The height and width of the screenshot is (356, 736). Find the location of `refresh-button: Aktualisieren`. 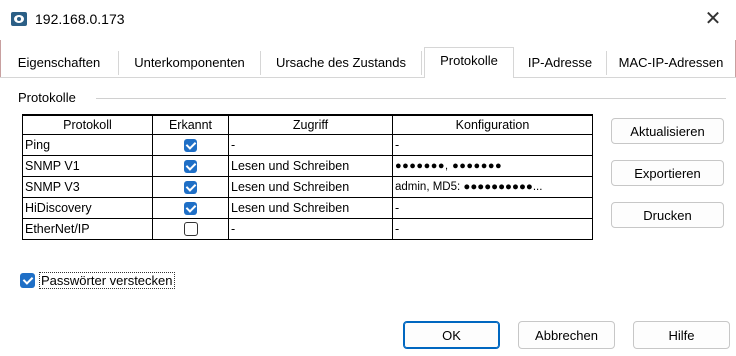

refresh-button: Aktualisieren is located at coordinates (667, 131).